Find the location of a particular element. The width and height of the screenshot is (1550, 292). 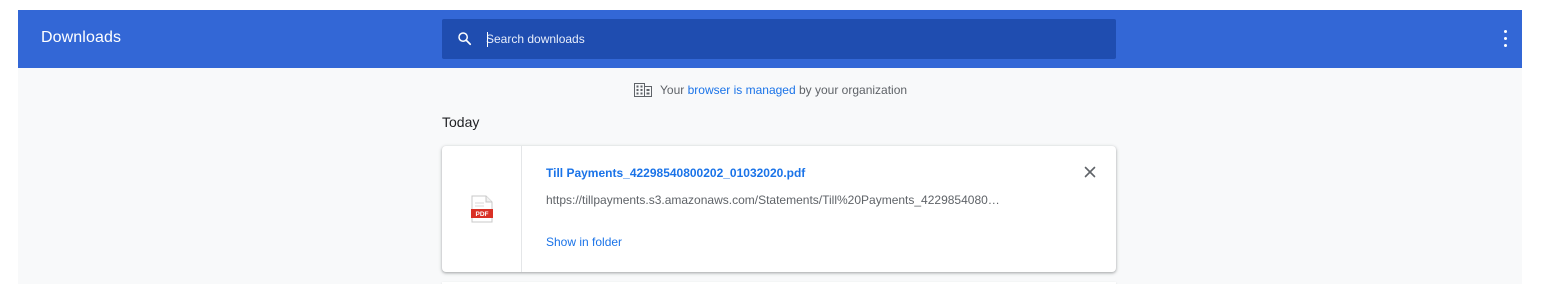

page-title: Downloads is located at coordinates (81, 37).